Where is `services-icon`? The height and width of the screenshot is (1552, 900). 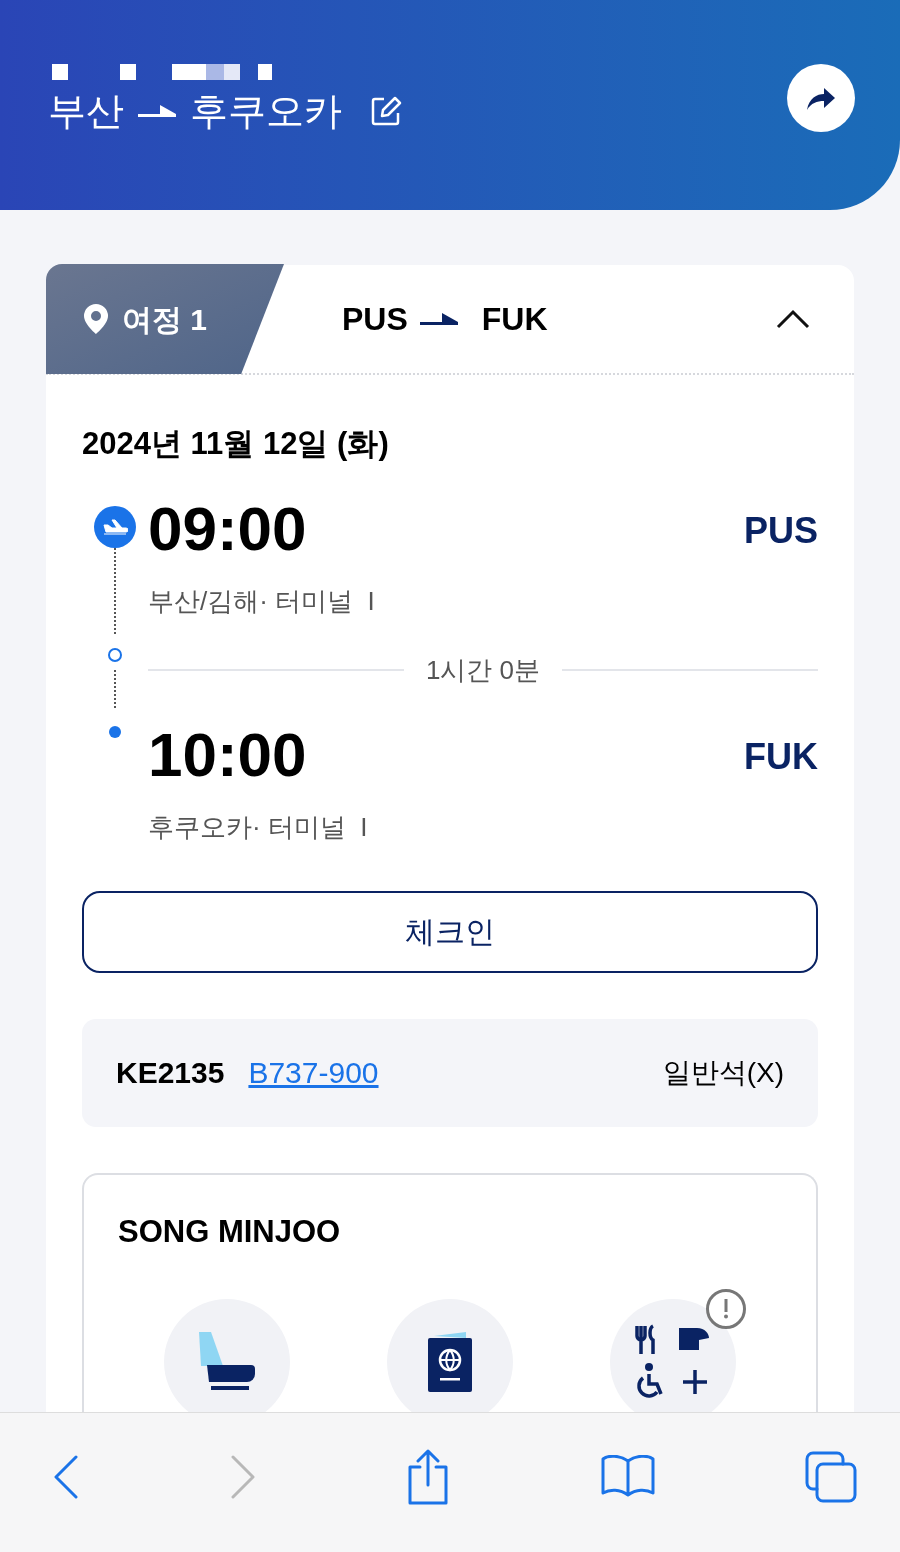
services-icon is located at coordinates (673, 1362).